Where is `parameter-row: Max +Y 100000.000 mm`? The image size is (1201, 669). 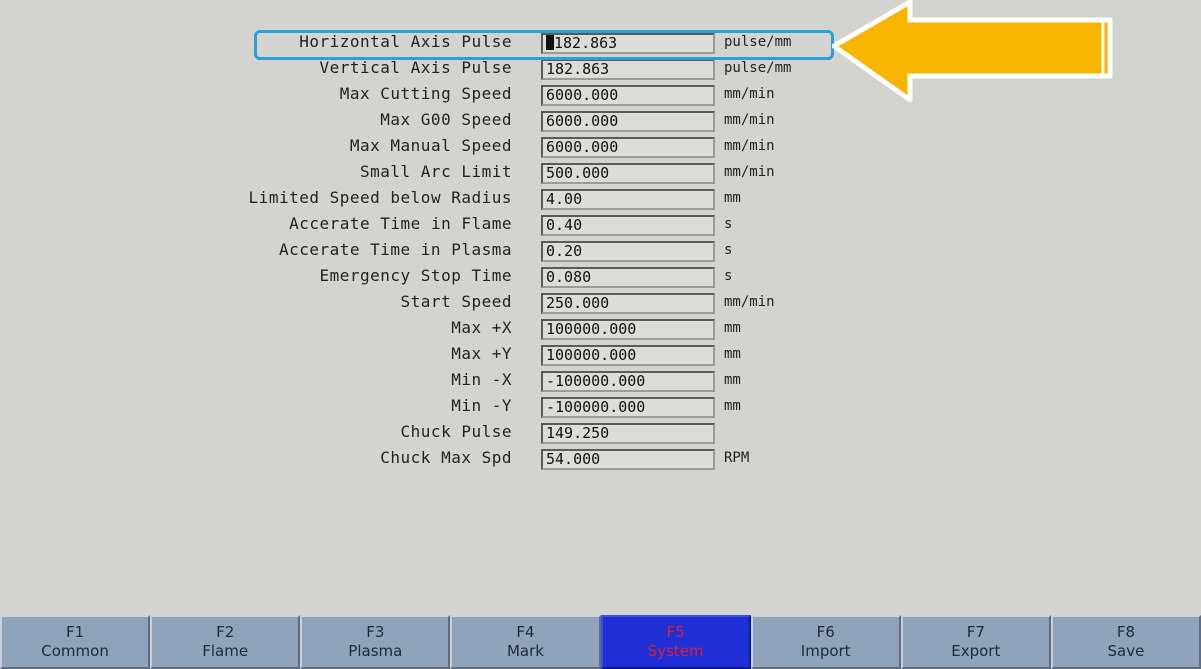
parameter-row: Max +Y 100000.000 mm is located at coordinates (600, 355).